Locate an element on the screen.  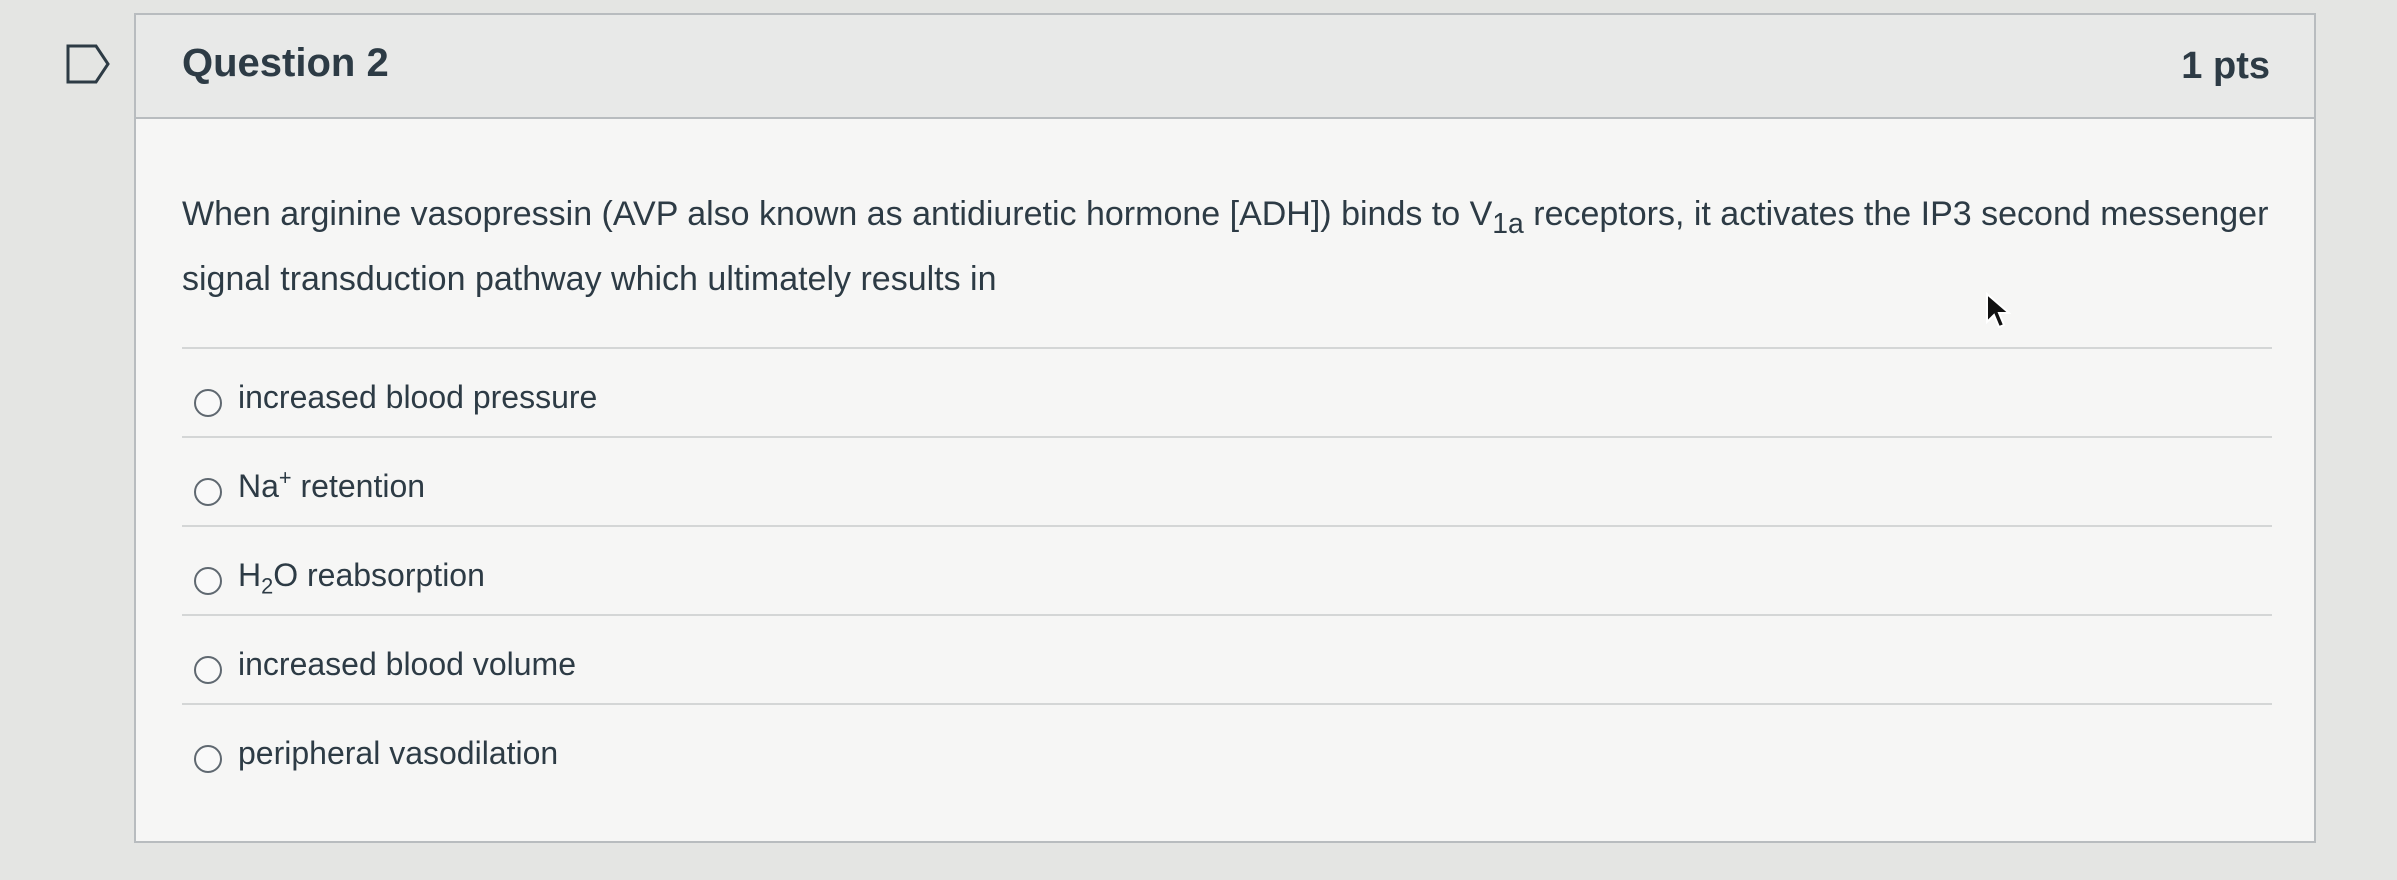
question-text-subscript: 1a is located at coordinates (1508, 223).